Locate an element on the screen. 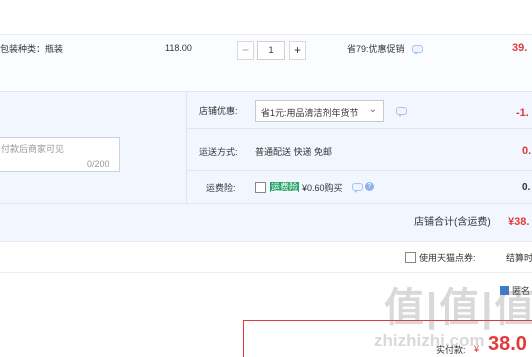  chevron-down-icon: ⌄ is located at coordinates (372, 109).